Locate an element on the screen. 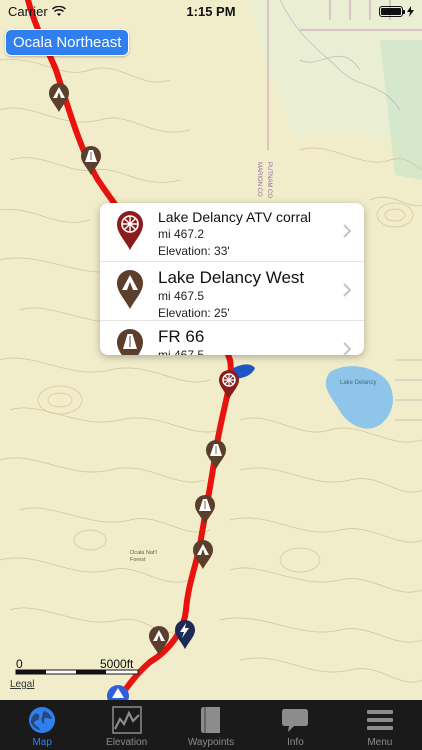  battery-icon is located at coordinates (392, 11).